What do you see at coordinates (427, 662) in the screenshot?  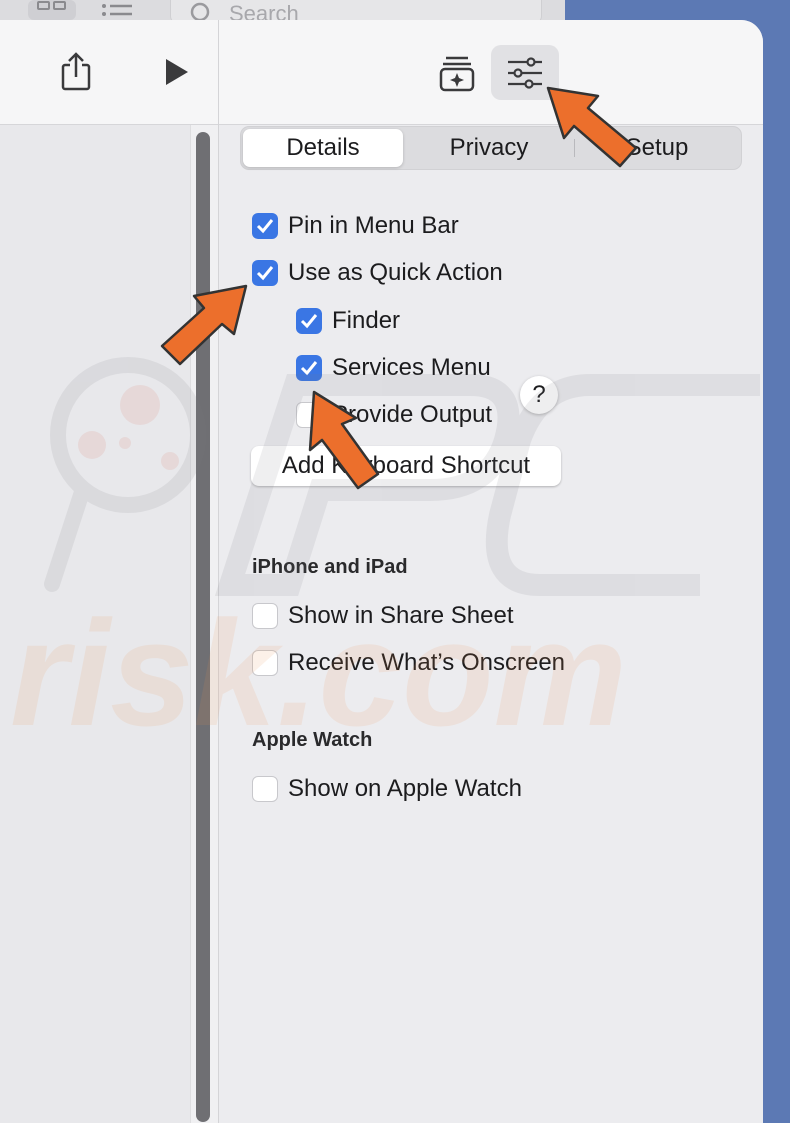 I see `onscreen-label: Receive What’s Onscreen` at bounding box center [427, 662].